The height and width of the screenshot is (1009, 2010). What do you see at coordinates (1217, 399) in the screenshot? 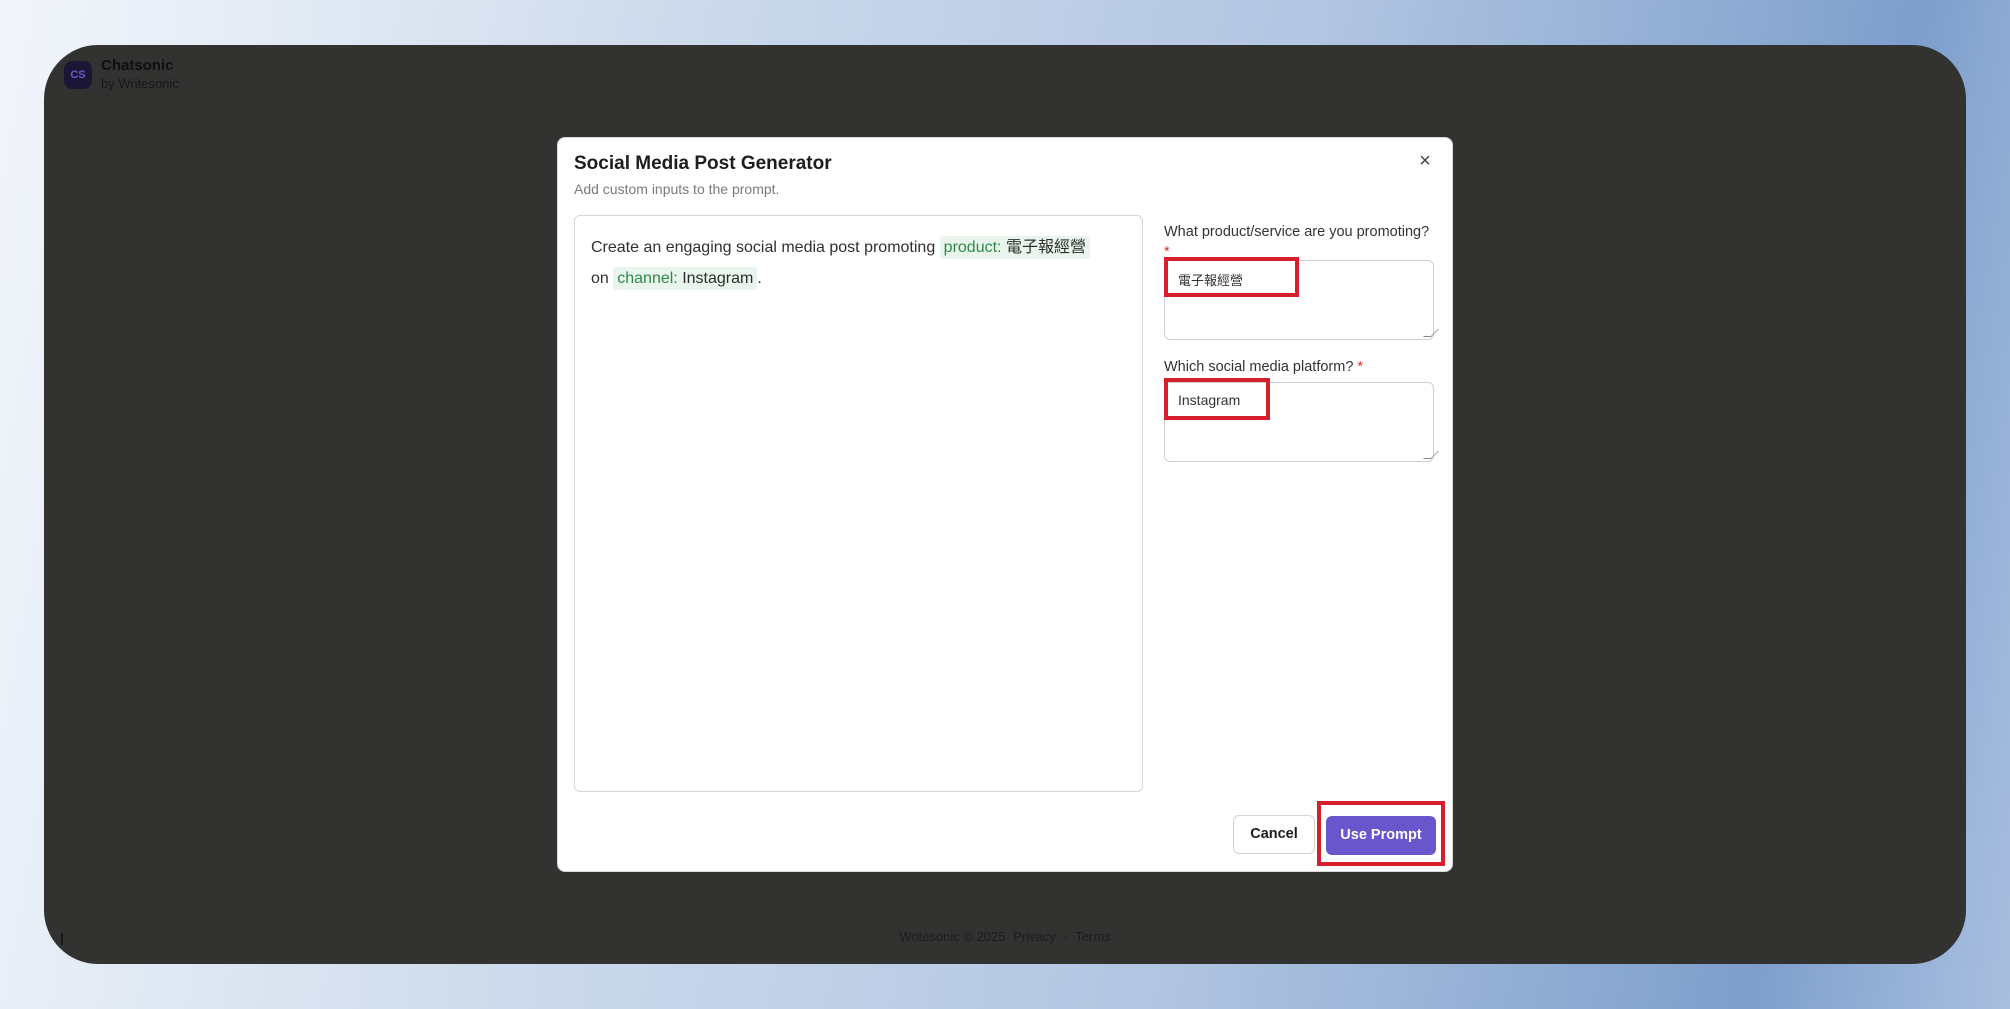
I see `highlight-box-platform` at bounding box center [1217, 399].